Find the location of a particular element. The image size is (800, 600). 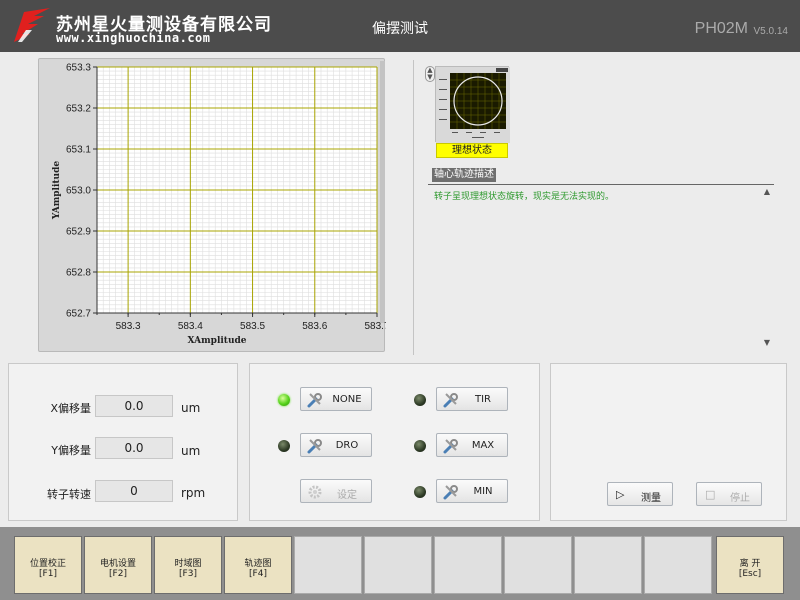

y-tick-label: 653.0 is located at coordinates (78, 191).